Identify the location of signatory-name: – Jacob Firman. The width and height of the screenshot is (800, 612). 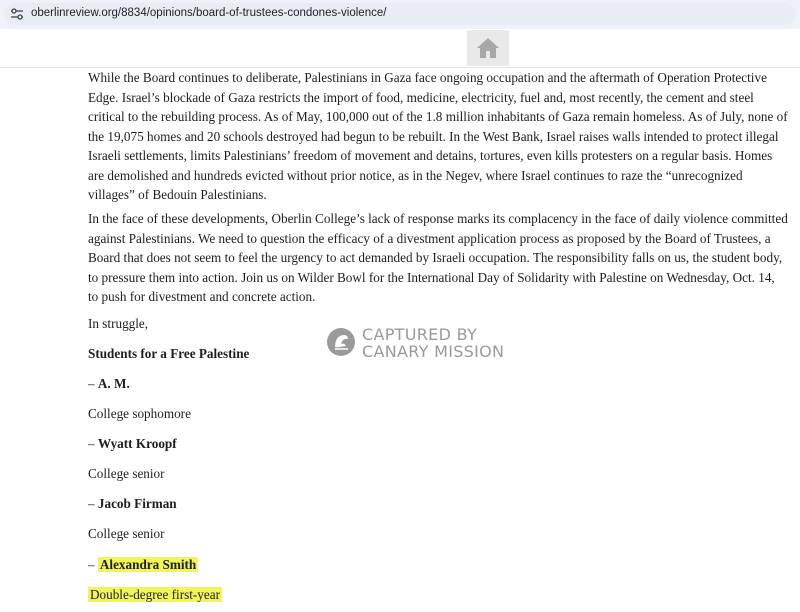
(132, 504).